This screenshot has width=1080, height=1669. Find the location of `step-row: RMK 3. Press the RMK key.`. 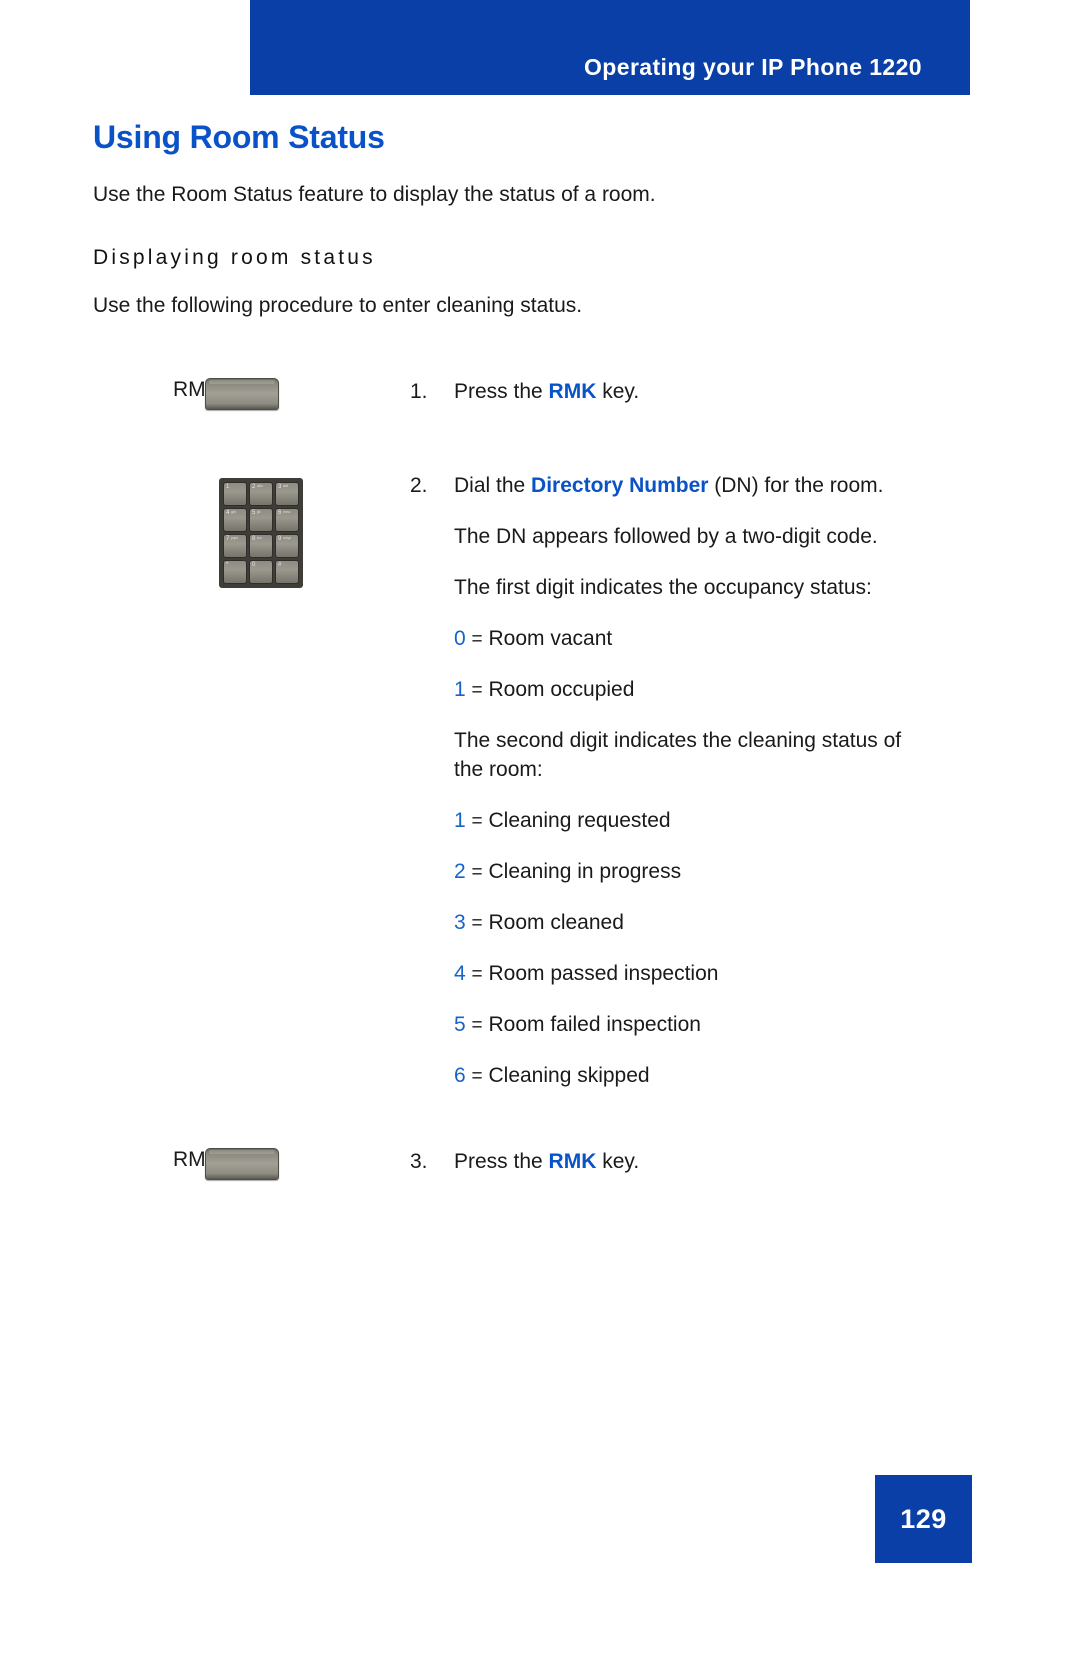

step-row: RMK 3. Press the RMK key. is located at coordinates (543, 1164).